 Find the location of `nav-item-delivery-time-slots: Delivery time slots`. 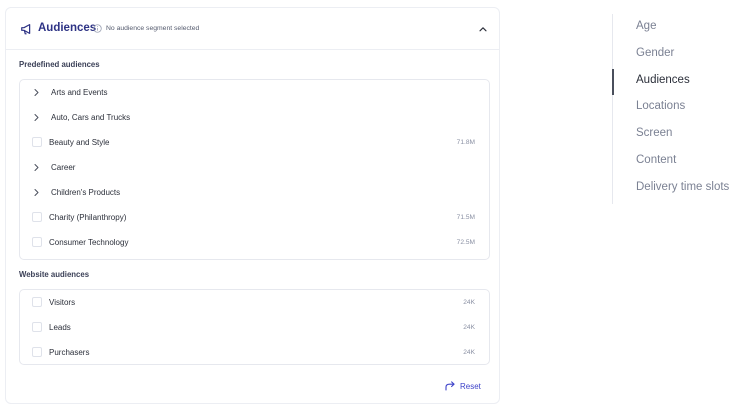

nav-item-delivery-time-slots: Delivery time slots is located at coordinates (682, 187).